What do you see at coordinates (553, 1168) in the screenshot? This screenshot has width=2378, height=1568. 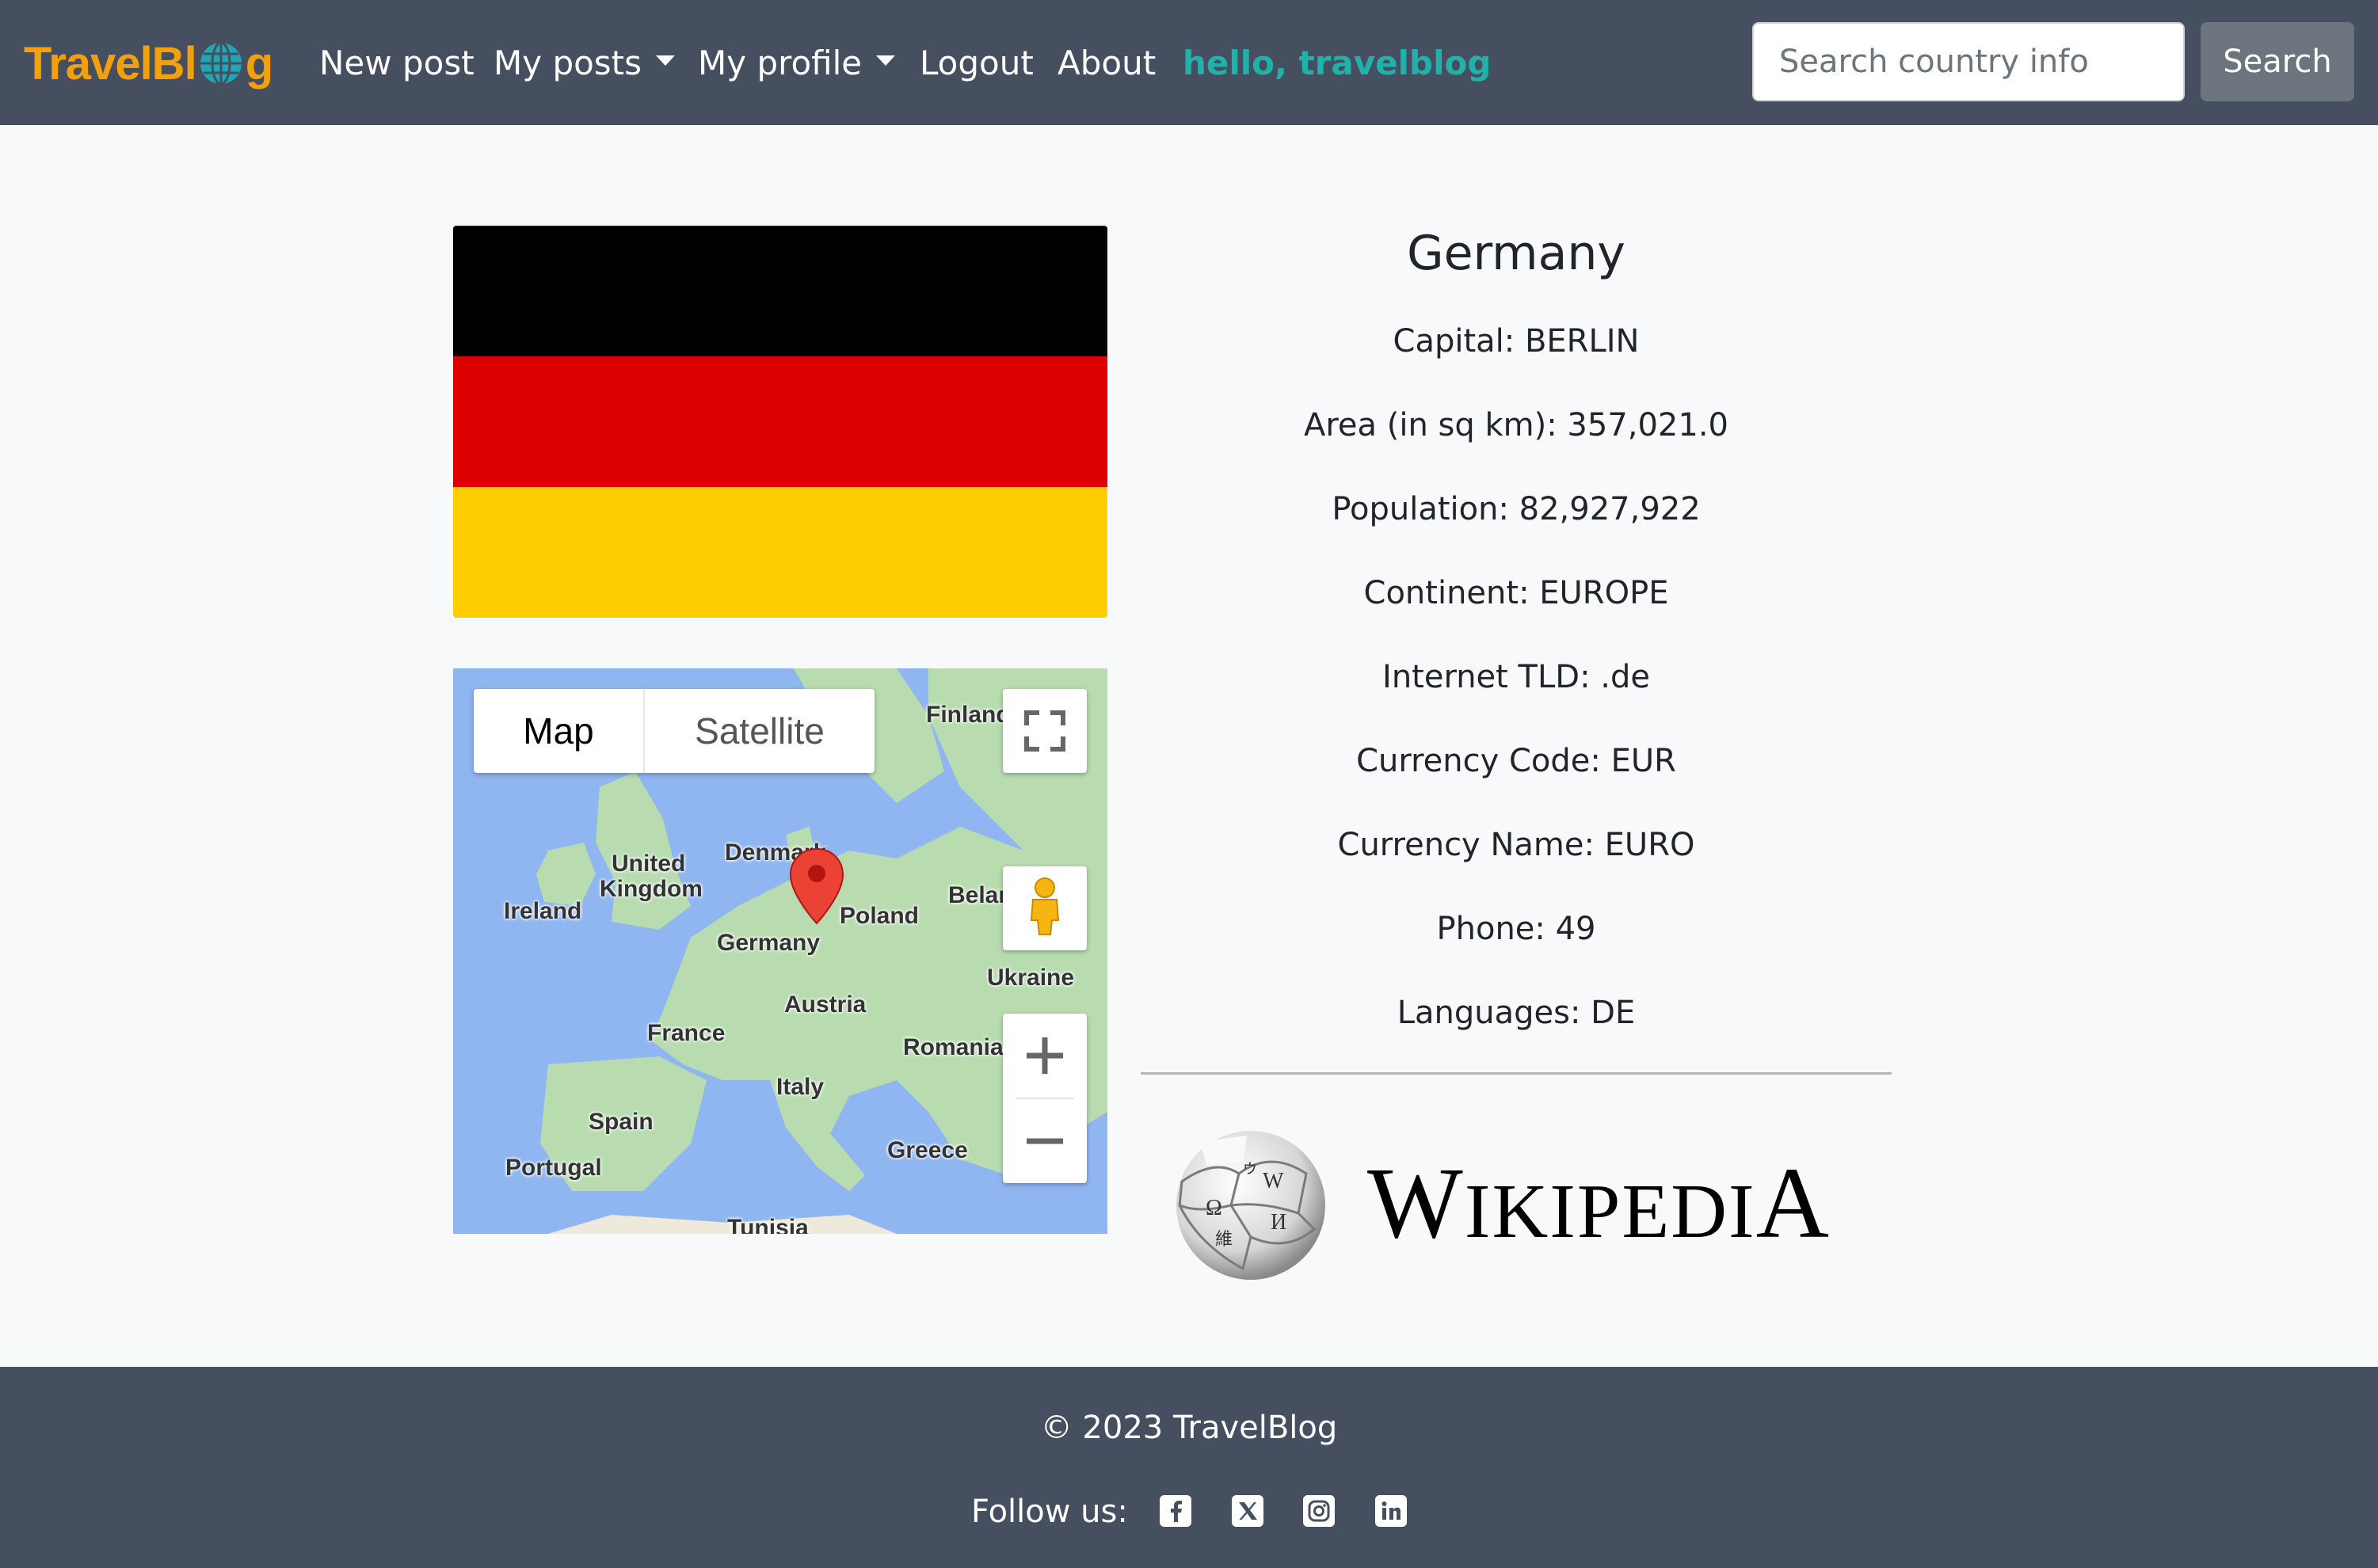 I see `map-label-portugal: Portugal` at bounding box center [553, 1168].